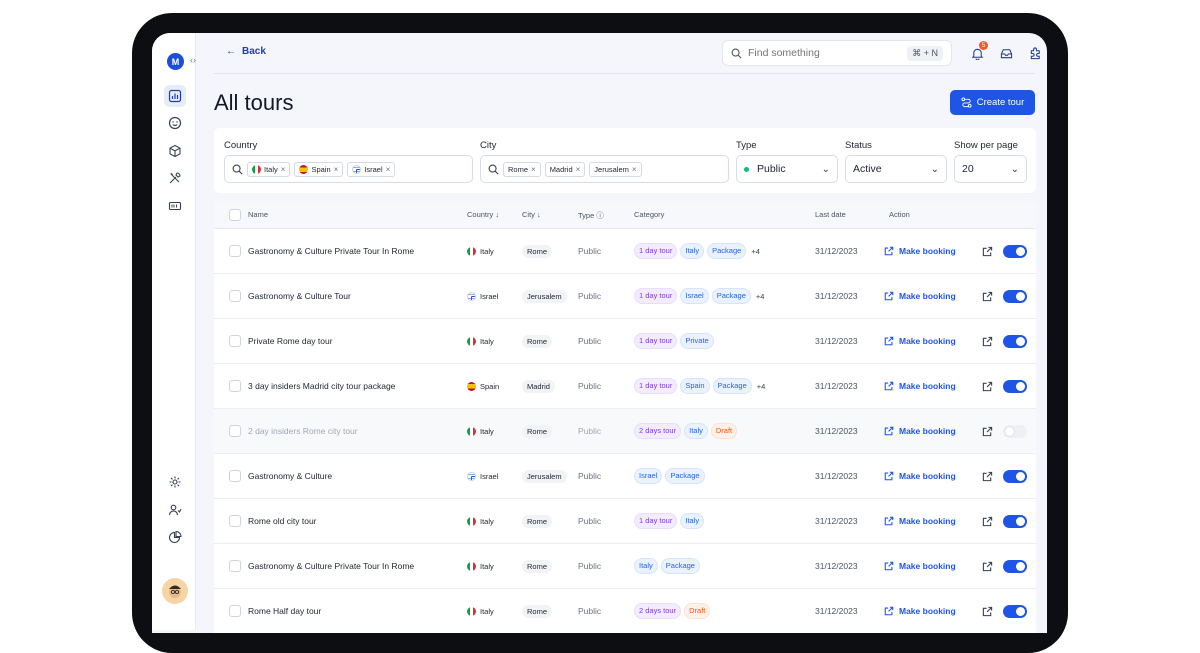 The image size is (1200, 653). I want to click on tour-name: Gastronomy & Culture Tour, so click(299, 296).